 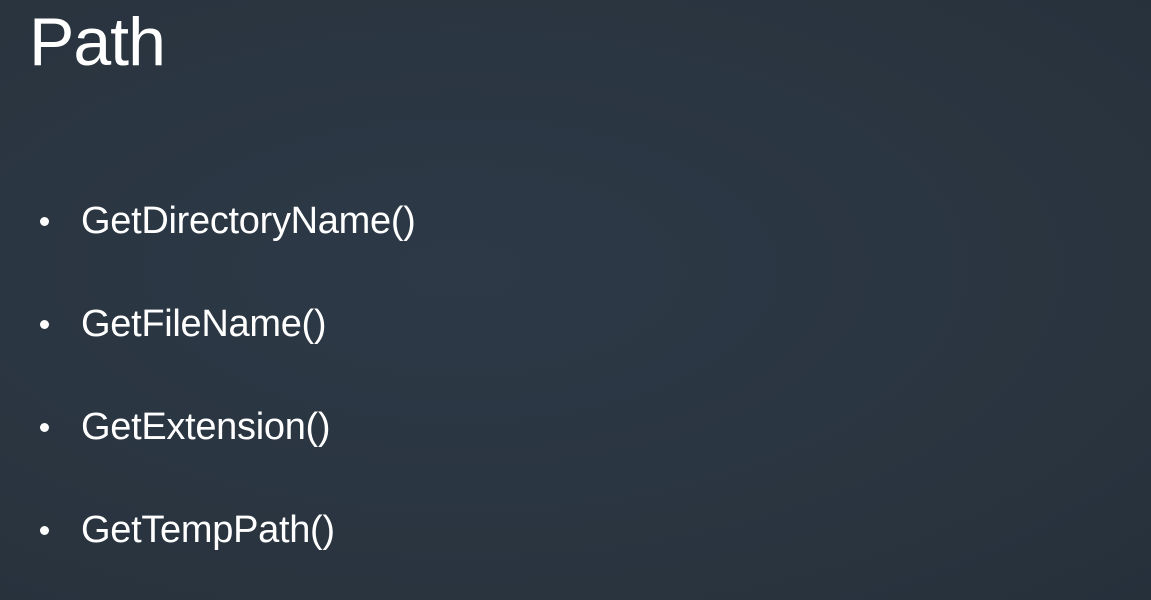 What do you see at coordinates (228, 349) in the screenshot?
I see `bullet-item-get-file-name: GetFileName()` at bounding box center [228, 349].